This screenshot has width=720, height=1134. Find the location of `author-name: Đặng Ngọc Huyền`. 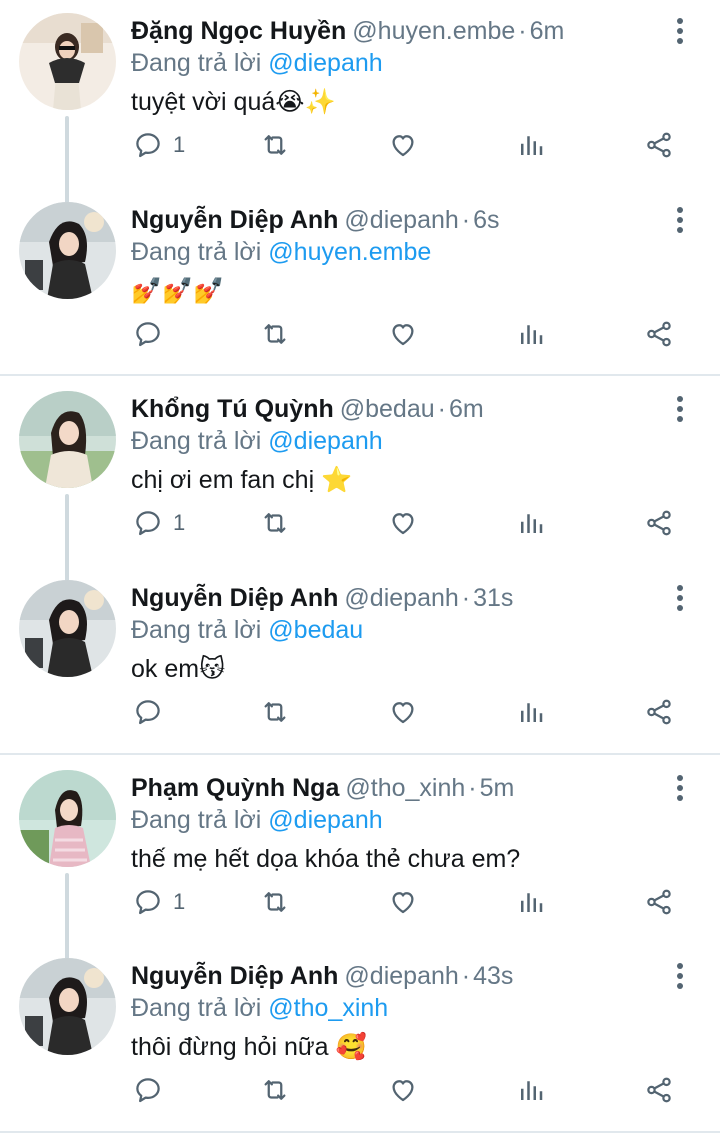

author-name: Đặng Ngọc Huyền is located at coordinates (238, 31).